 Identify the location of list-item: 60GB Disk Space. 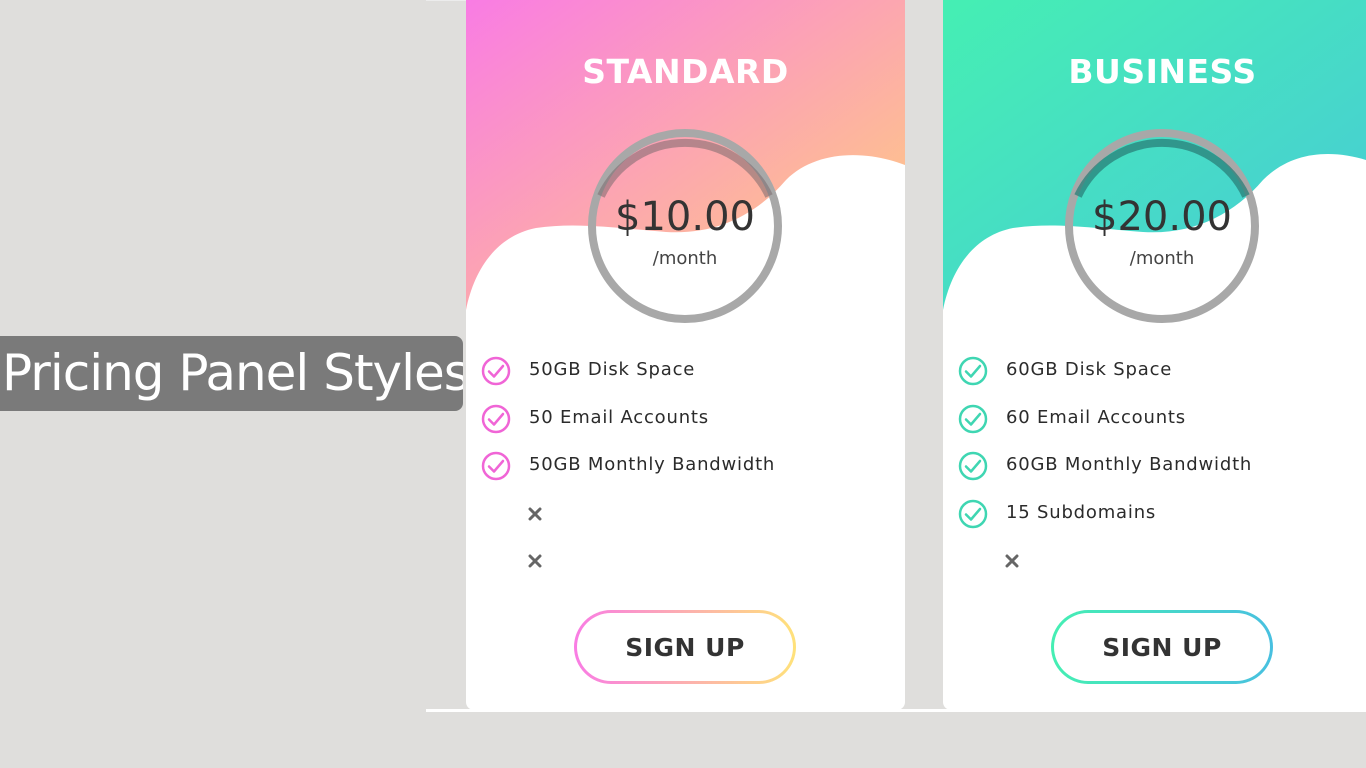
(1154, 371).